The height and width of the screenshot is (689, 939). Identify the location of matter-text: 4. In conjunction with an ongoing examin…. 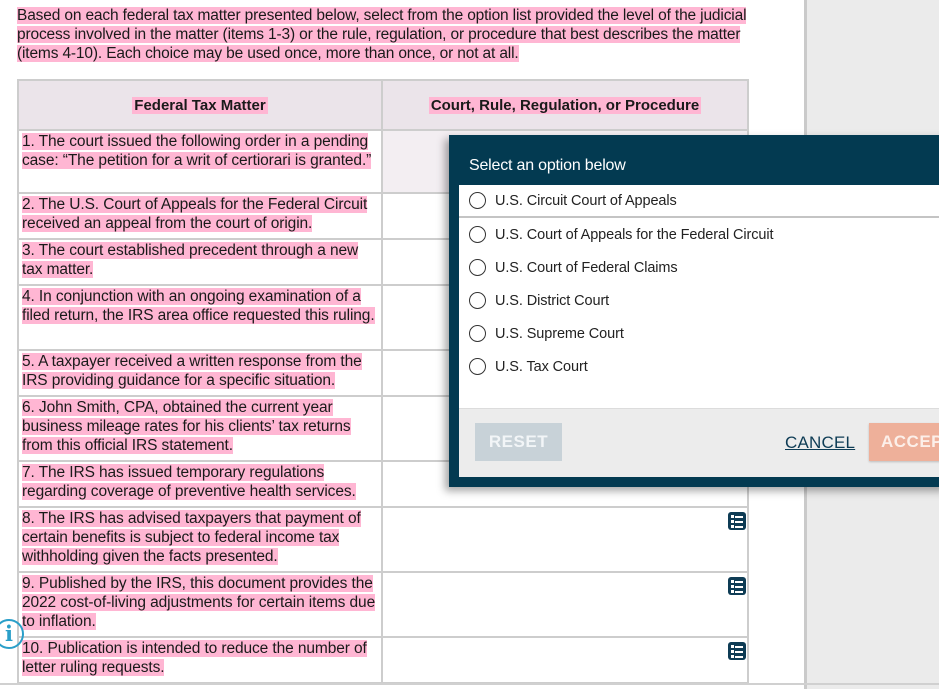
(198, 306).